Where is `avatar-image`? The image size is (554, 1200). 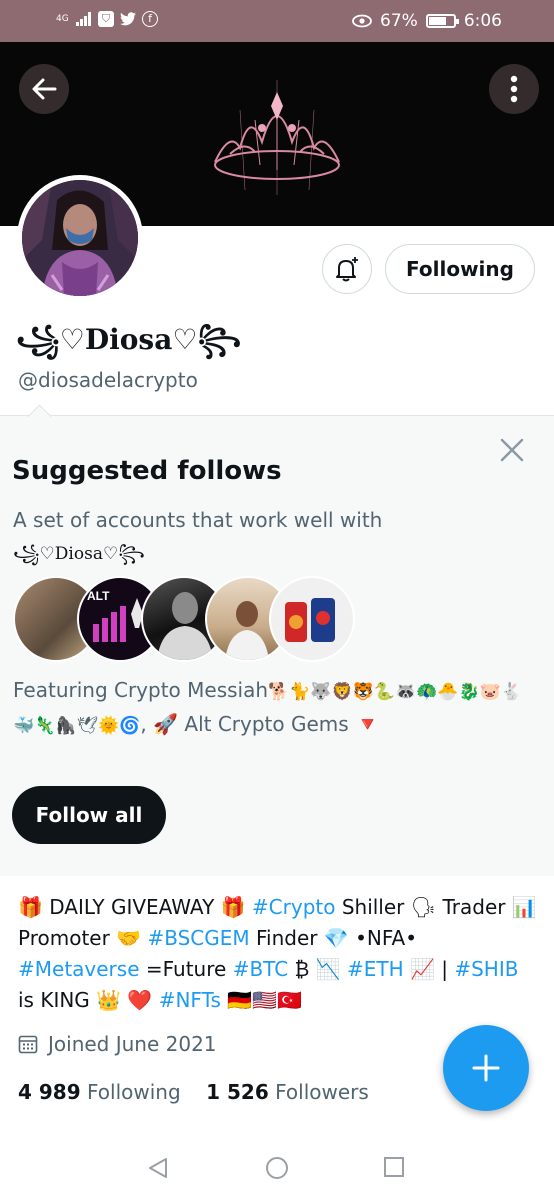 avatar-image is located at coordinates (80, 238).